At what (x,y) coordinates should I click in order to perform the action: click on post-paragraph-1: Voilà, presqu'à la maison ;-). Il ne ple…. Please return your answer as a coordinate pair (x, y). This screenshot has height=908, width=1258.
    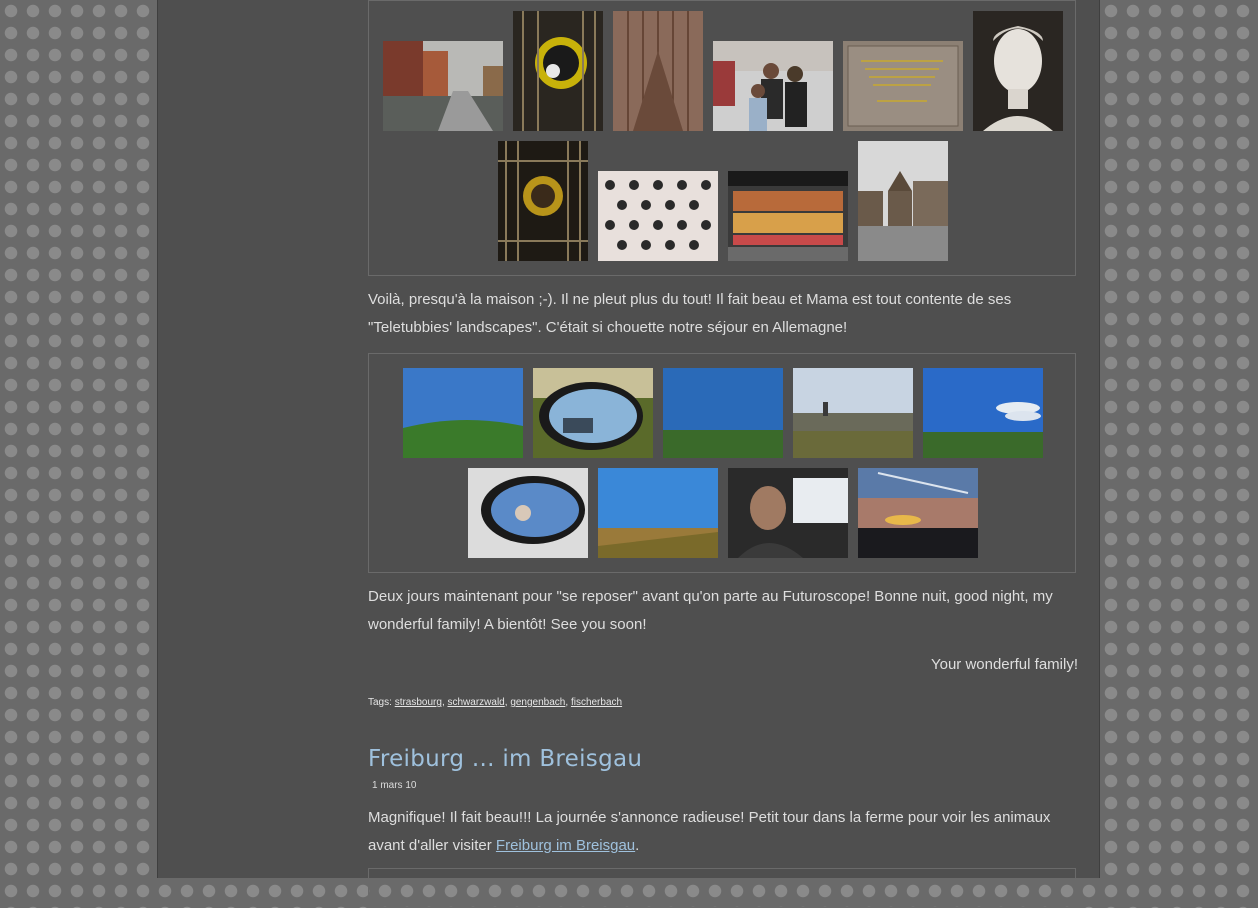
    Looking at the image, I should click on (690, 313).